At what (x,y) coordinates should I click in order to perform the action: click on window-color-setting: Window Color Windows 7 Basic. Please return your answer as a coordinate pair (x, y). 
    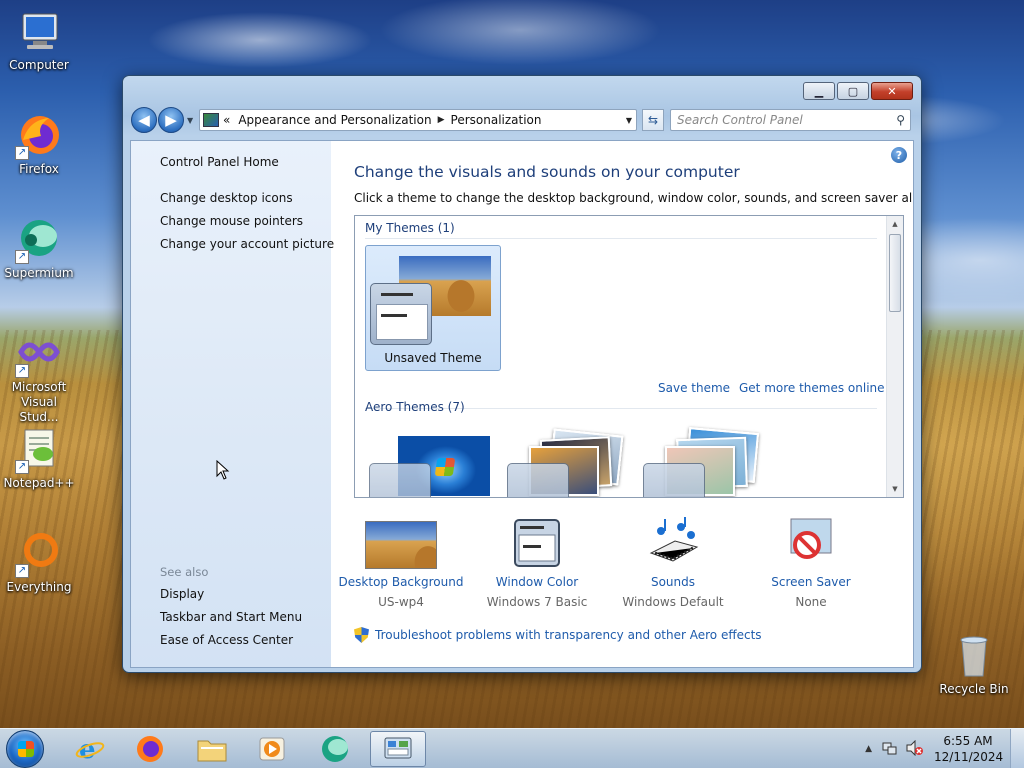
    Looking at the image, I should click on (537, 563).